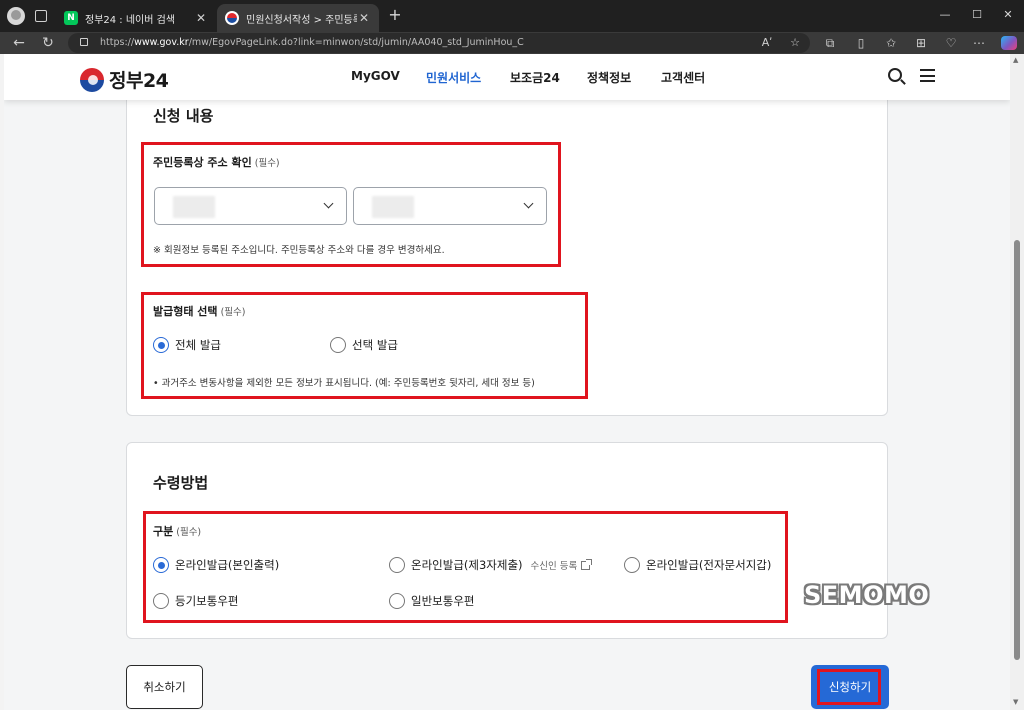 This screenshot has width=1024, height=710. I want to click on collections-icon: ⊞, so click(921, 43).